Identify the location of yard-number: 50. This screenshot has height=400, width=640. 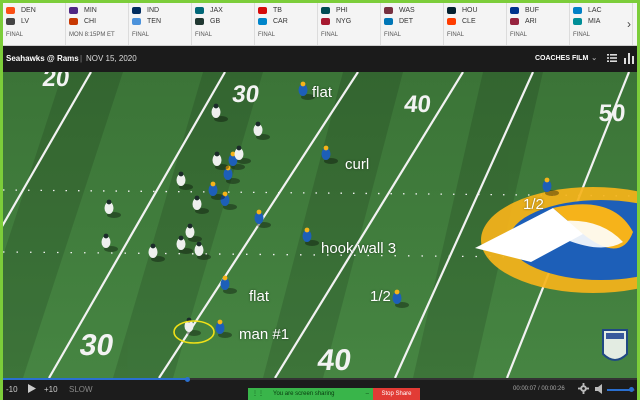
(612, 113).